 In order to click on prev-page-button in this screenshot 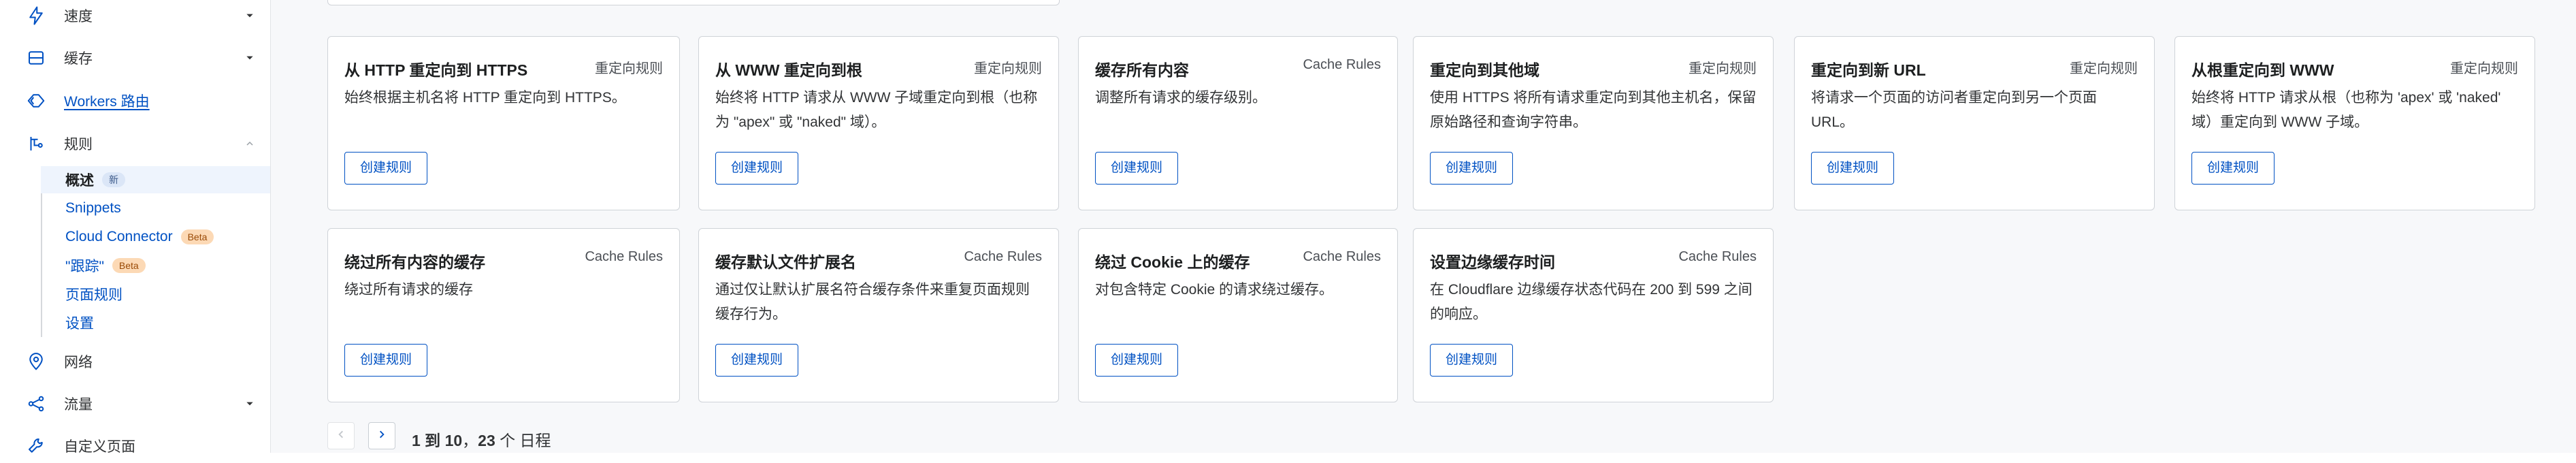, I will do `click(341, 435)`.